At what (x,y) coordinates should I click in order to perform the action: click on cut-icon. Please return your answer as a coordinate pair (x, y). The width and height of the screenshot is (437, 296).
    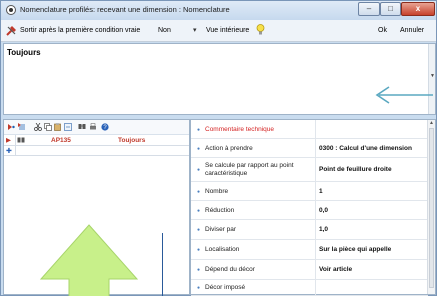
    Looking at the image, I should click on (38, 127).